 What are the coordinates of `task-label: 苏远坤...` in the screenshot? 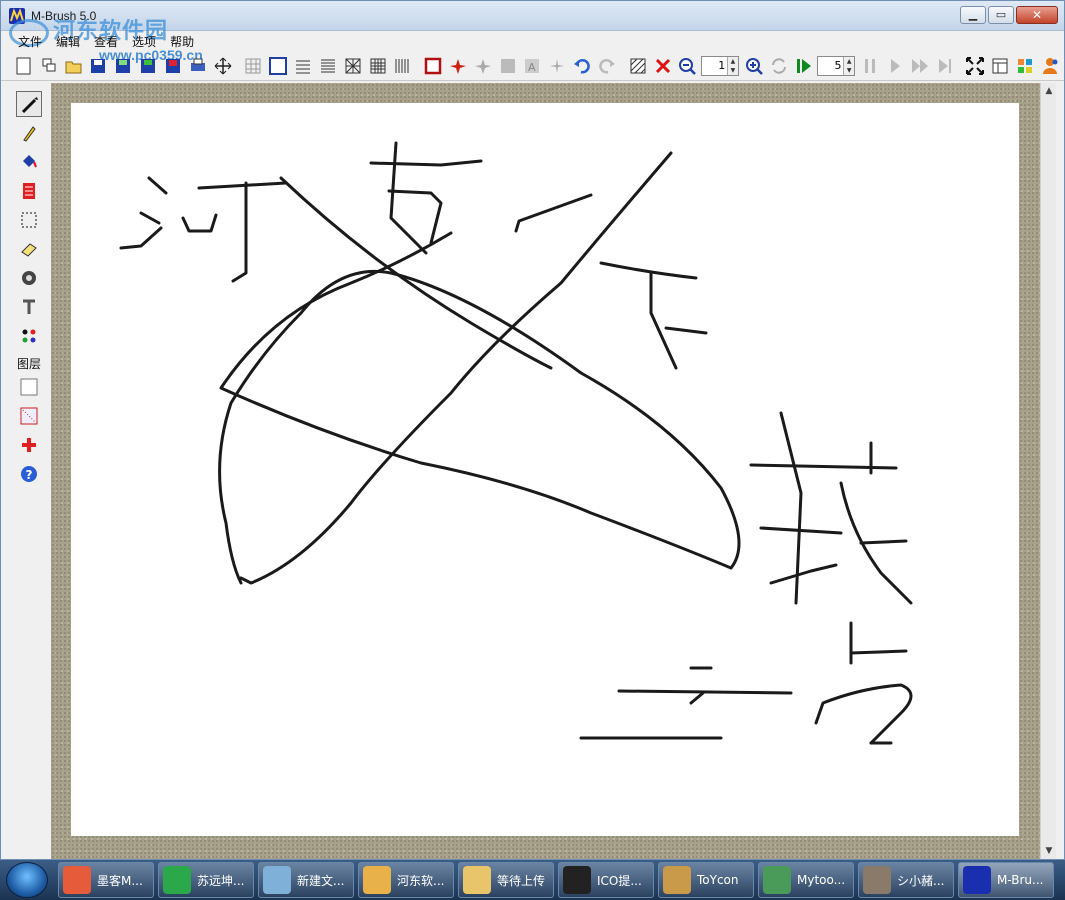 It's located at (221, 880).